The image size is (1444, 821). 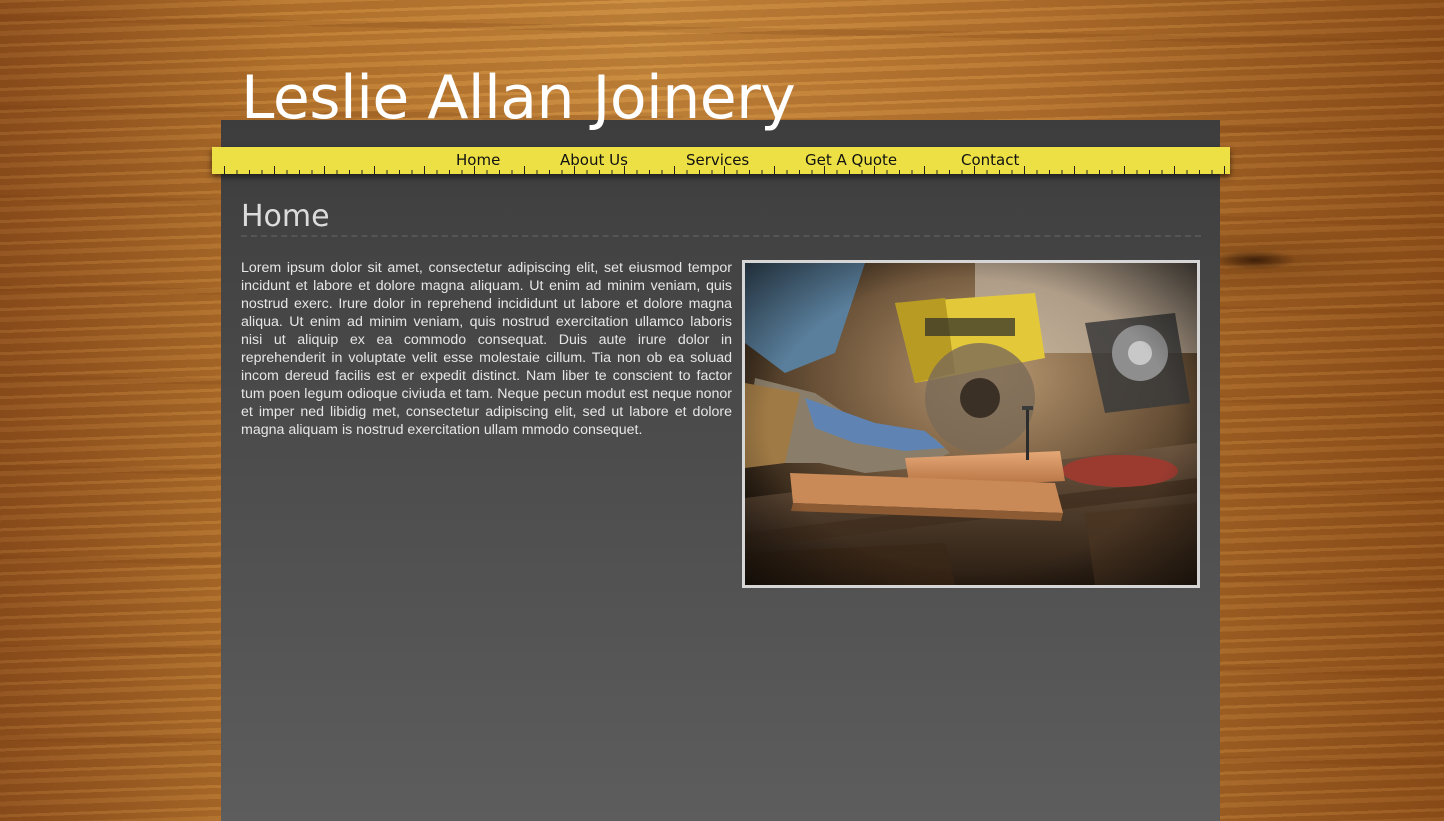 What do you see at coordinates (990, 160) in the screenshot?
I see `nav-contact: Contact` at bounding box center [990, 160].